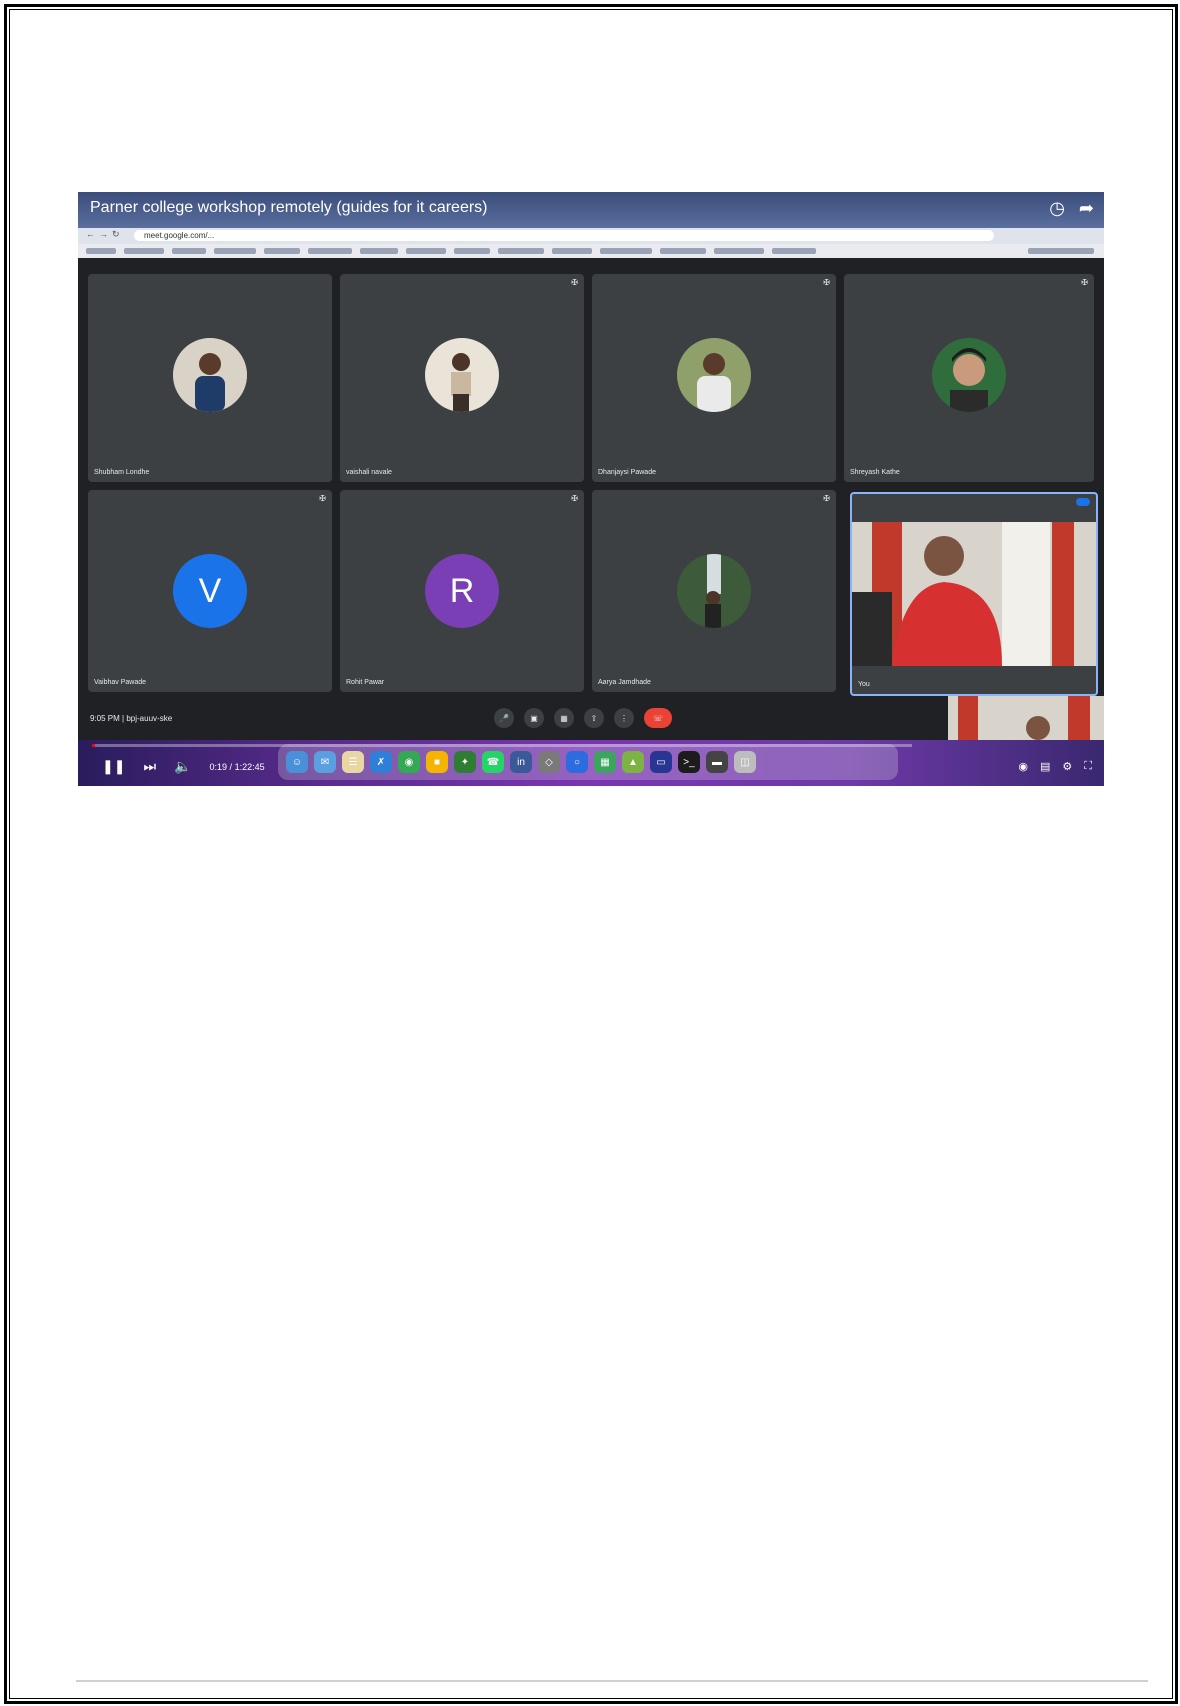 The image size is (1180, 1706). I want to click on participant-name: Dhanjaysi Pawade, so click(627, 472).